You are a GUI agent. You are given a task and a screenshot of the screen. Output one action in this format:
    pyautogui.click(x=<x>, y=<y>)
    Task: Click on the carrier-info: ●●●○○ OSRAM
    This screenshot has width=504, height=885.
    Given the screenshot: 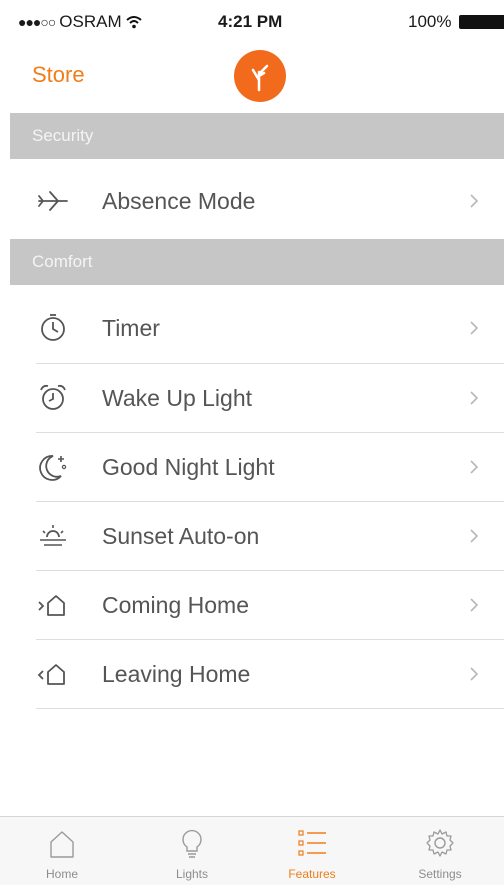 What is the action you would take?
    pyautogui.click(x=80, y=22)
    